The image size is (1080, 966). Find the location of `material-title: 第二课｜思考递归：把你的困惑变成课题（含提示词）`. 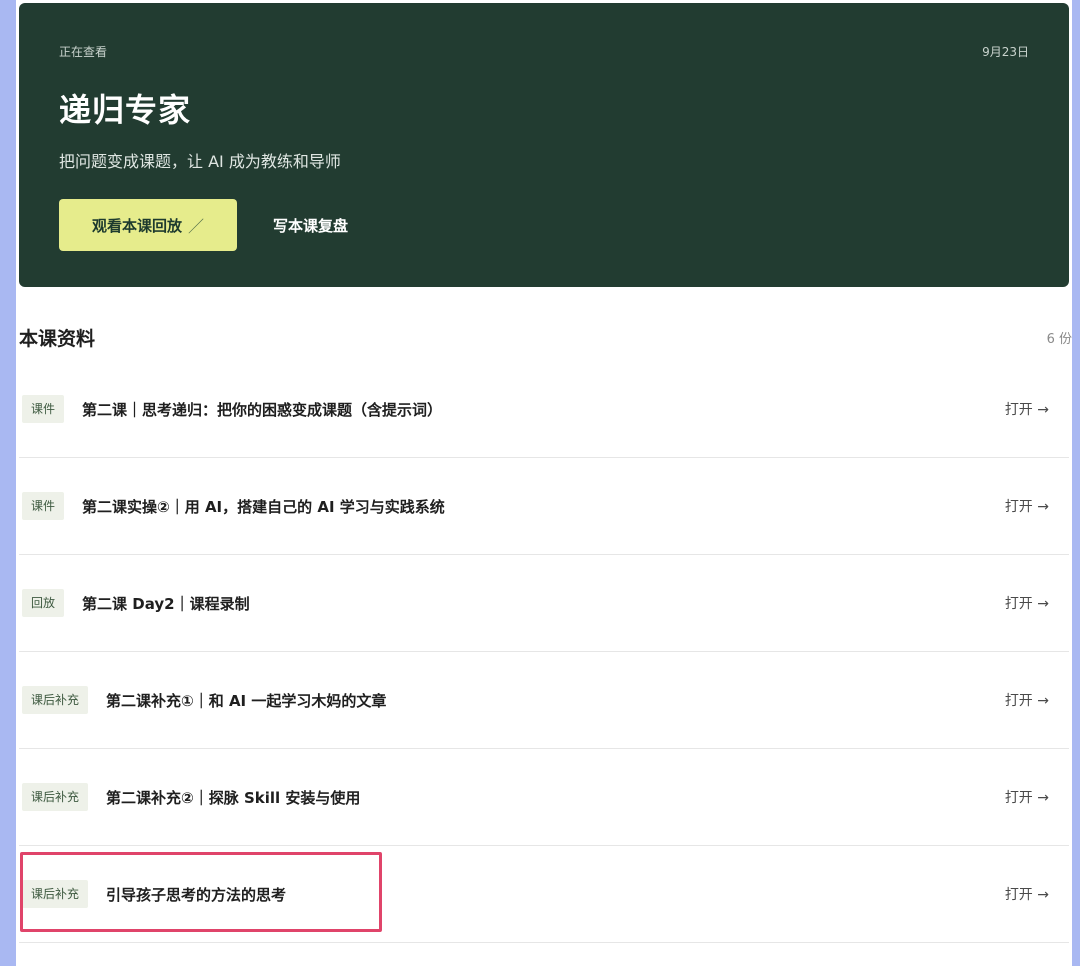

material-title: 第二课｜思考递归：把你的困惑变成课题（含提示词） is located at coordinates (262, 409).